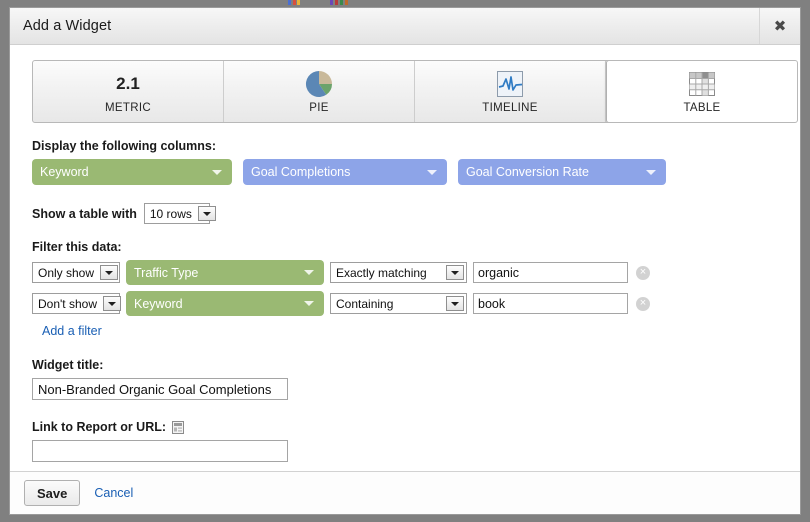 The width and height of the screenshot is (810, 522). I want to click on filter-match-select: Exactly matching, so click(398, 272).